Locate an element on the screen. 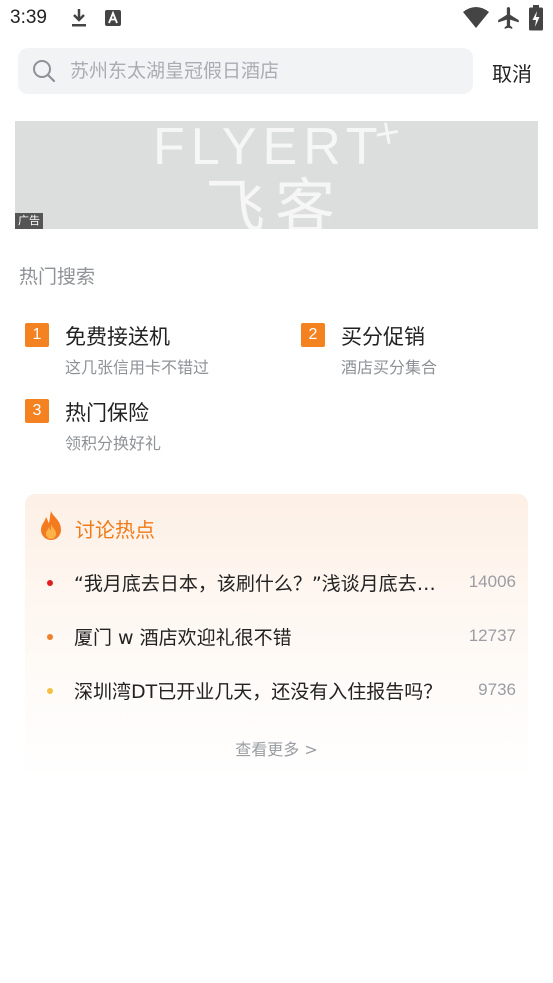 This screenshot has width=553, height=983. download-icon is located at coordinates (79, 18).